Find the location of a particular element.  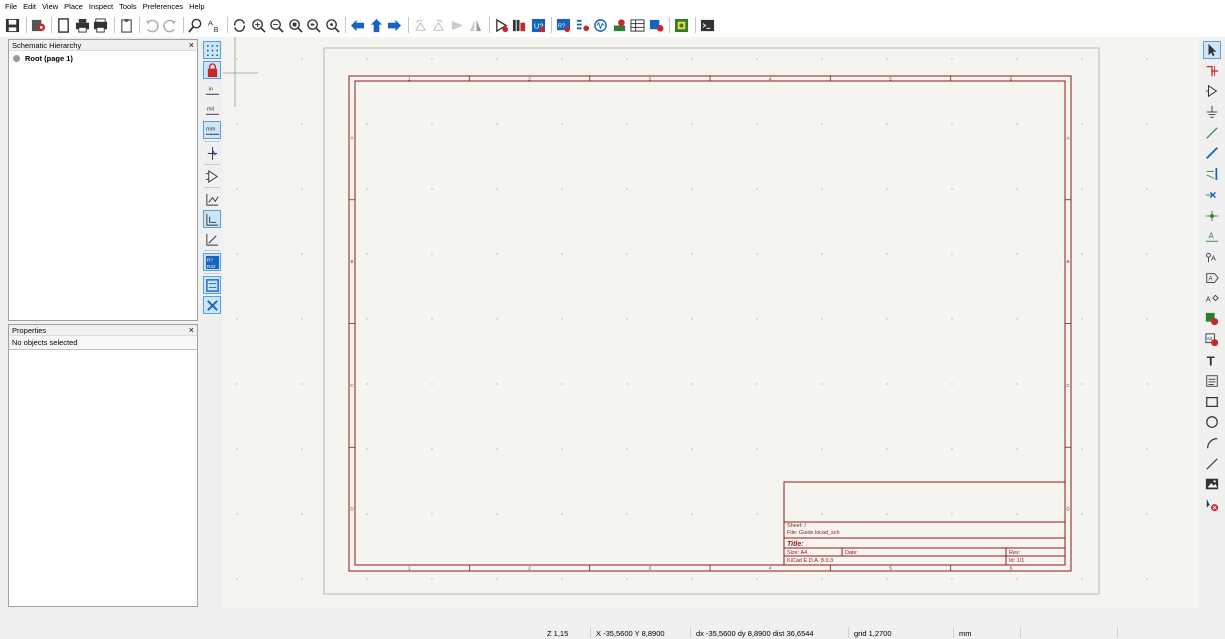

navigate-back-button is located at coordinates (357, 25).